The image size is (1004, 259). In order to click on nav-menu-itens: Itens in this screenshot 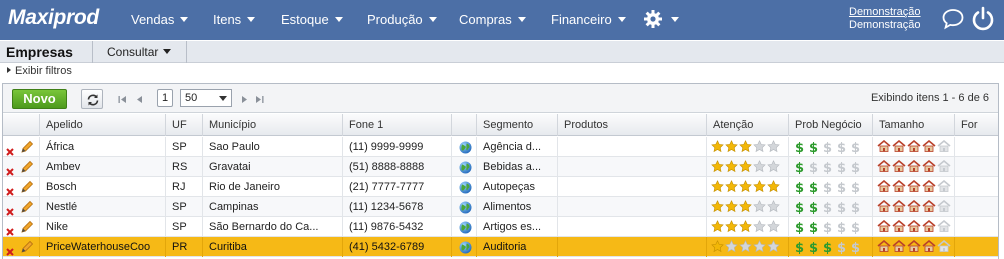, I will do `click(234, 19)`.